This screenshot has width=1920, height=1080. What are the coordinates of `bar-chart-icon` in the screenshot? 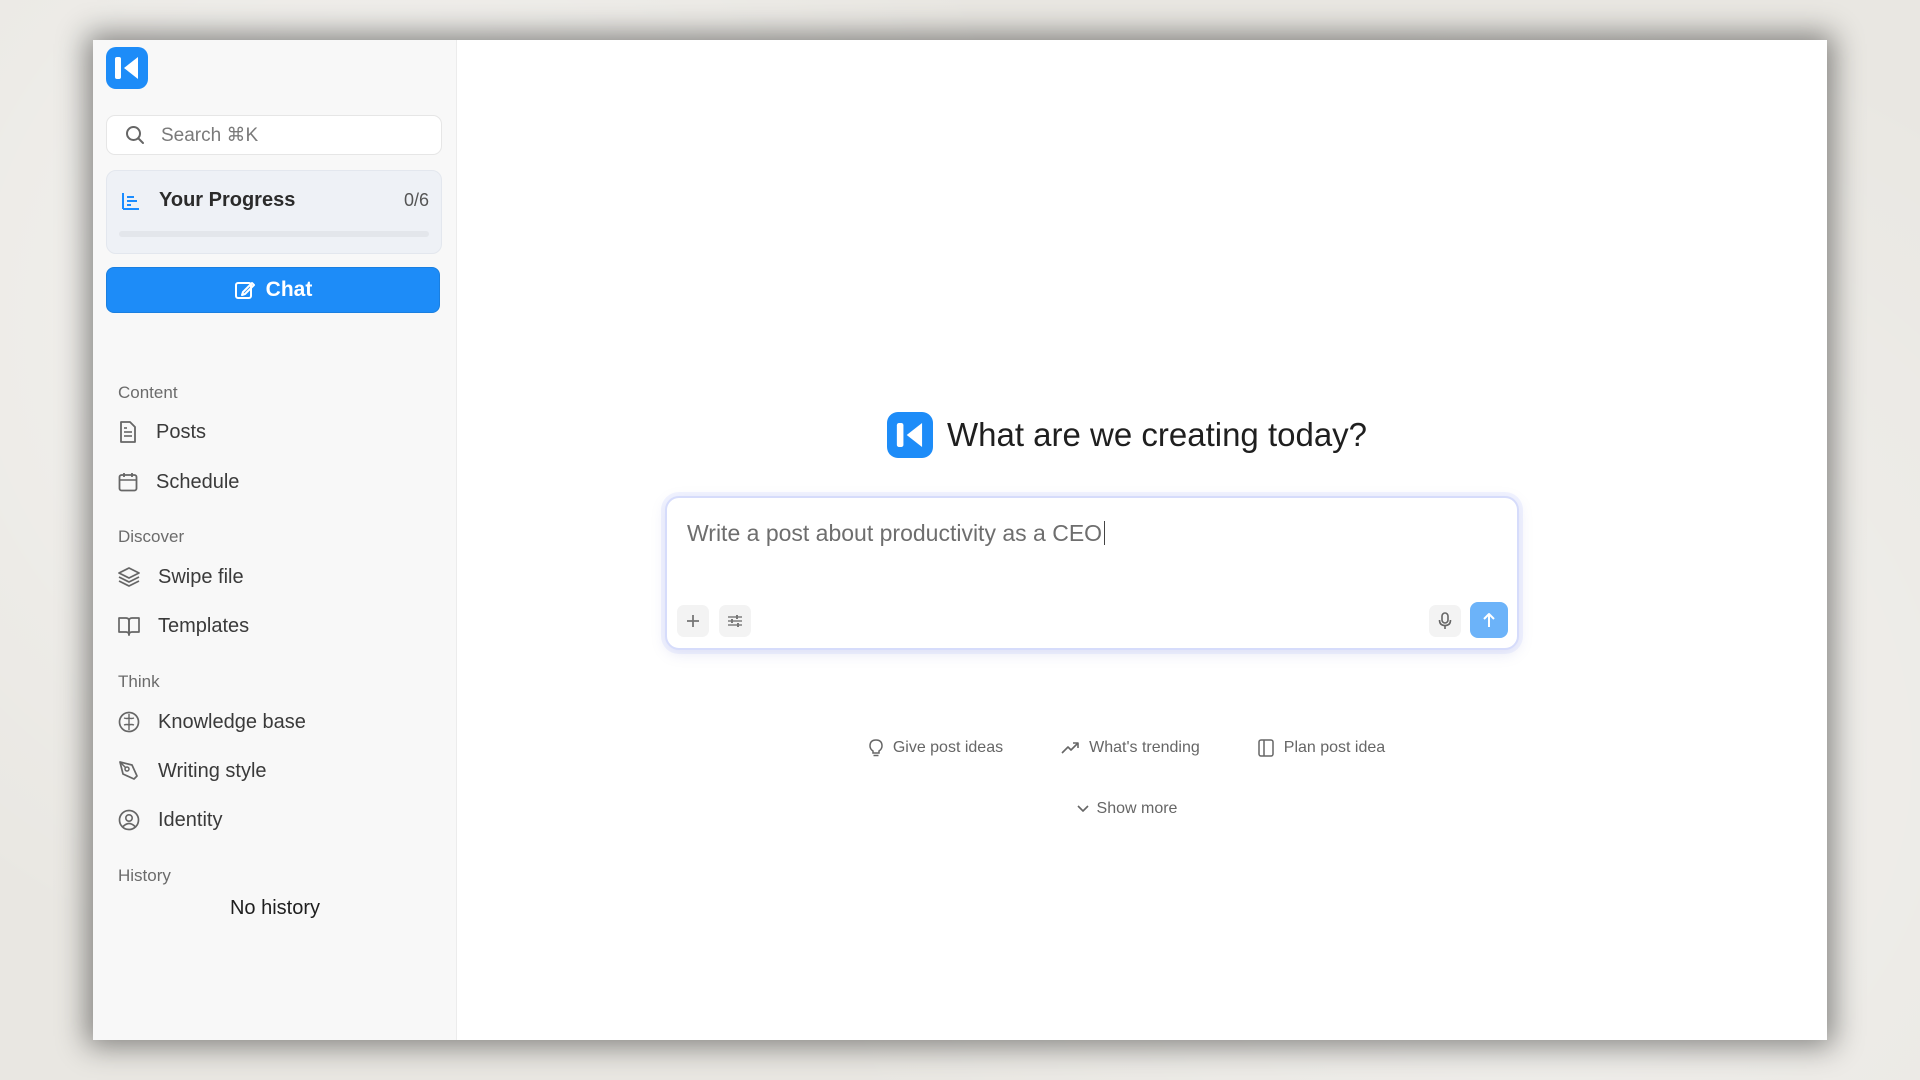 It's located at (130, 201).